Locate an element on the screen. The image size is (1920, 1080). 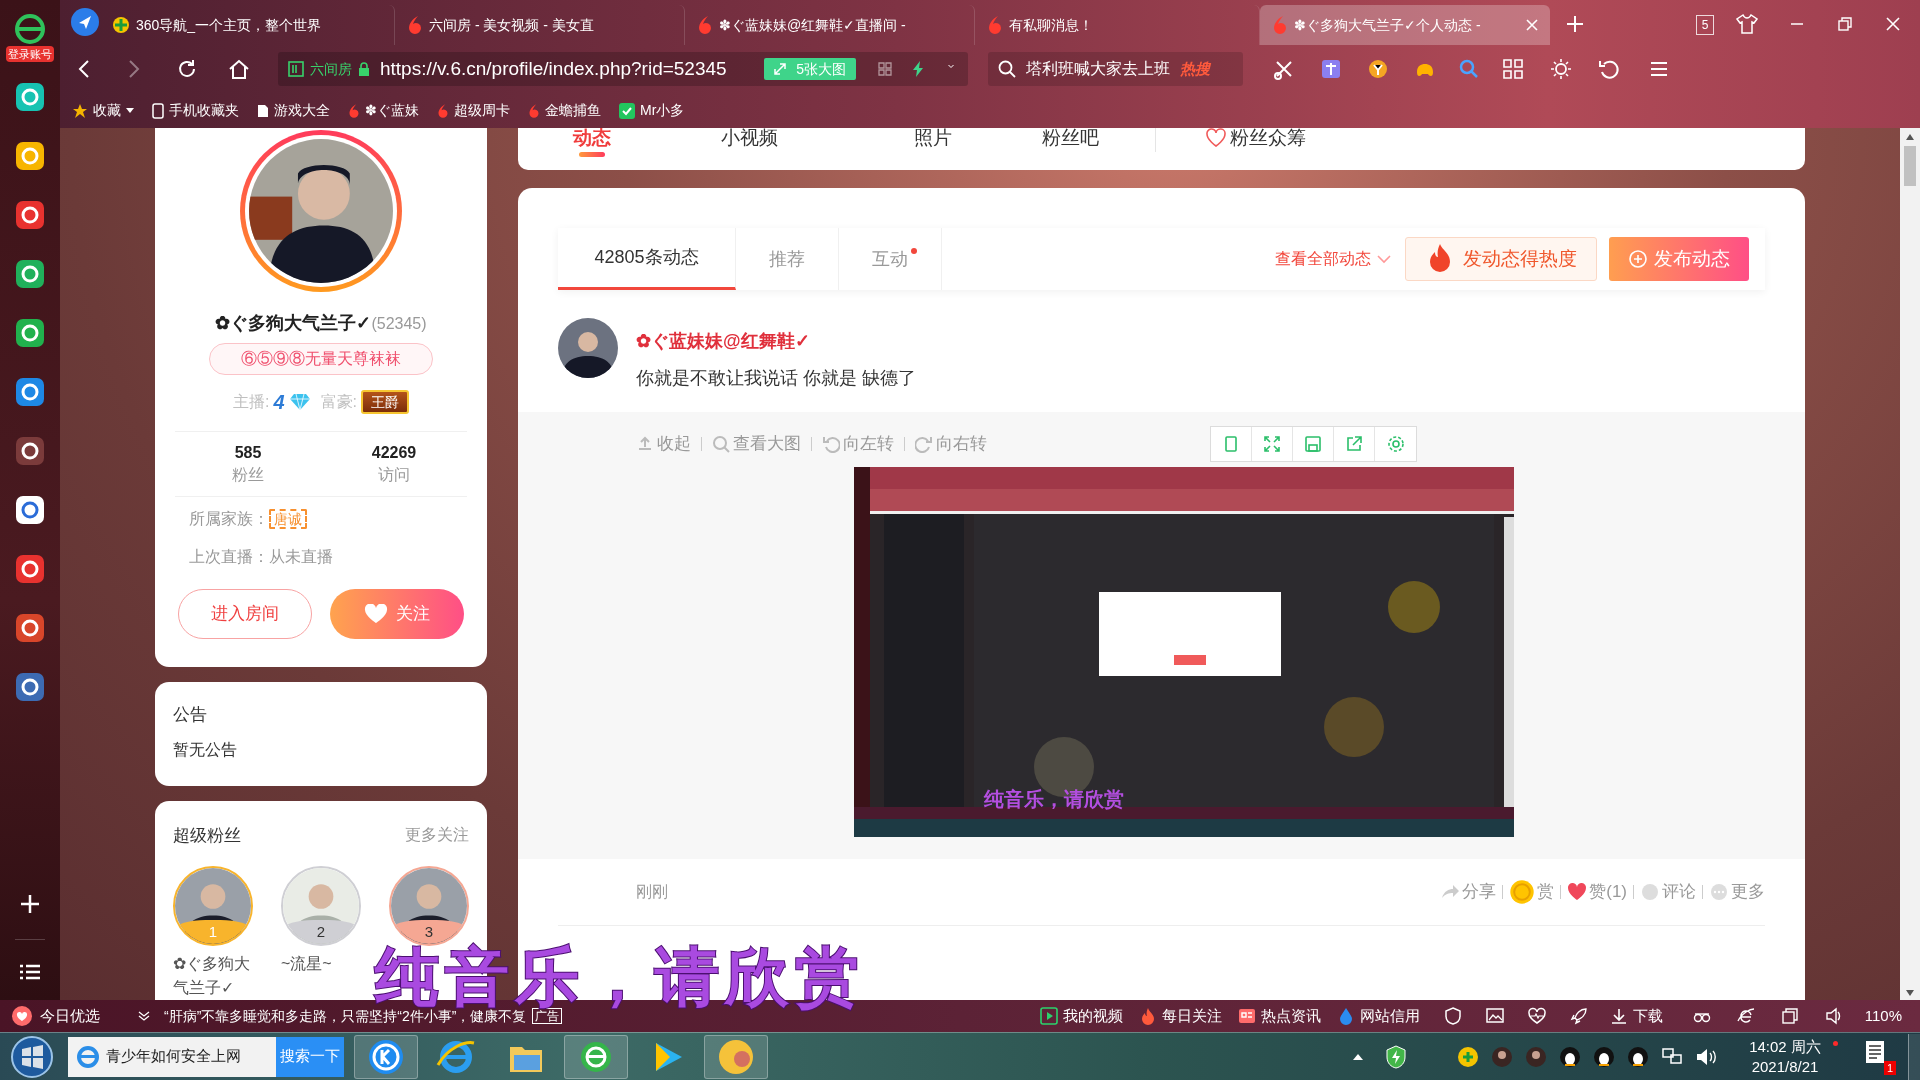
reload-icon is located at coordinates (187, 69).